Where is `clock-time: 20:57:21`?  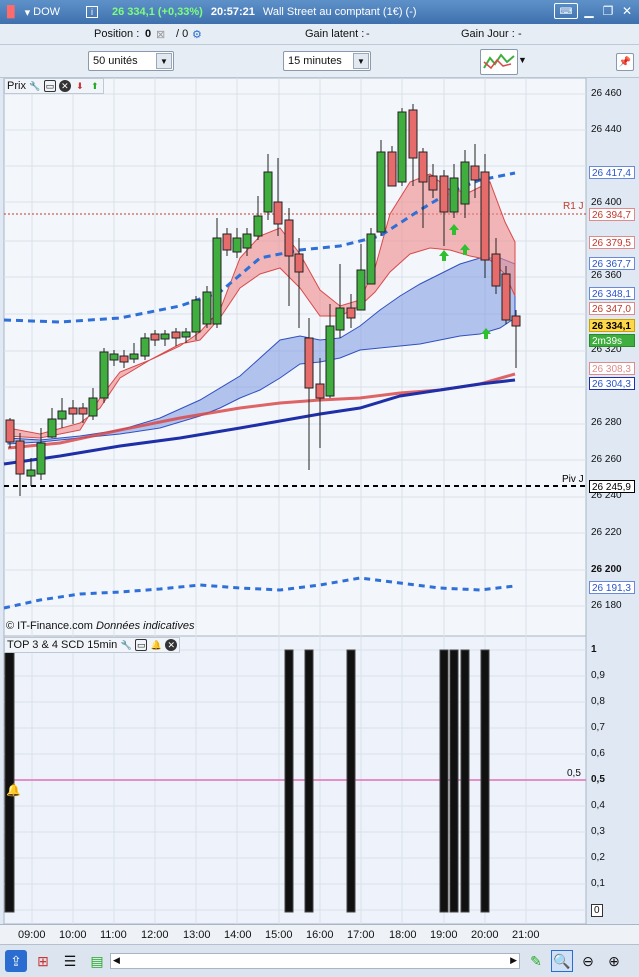
clock-time: 20:57:21 is located at coordinates (232, 12).